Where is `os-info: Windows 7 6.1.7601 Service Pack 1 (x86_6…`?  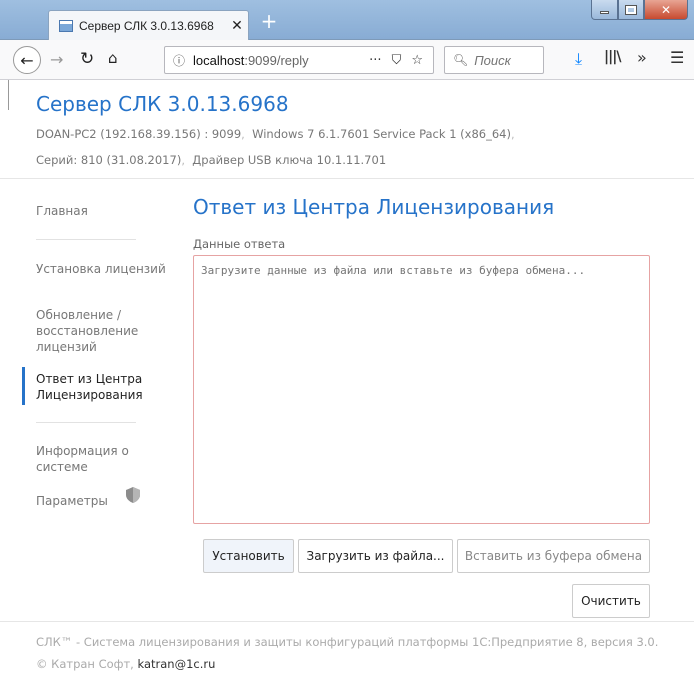 os-info: Windows 7 6.1.7601 Service Pack 1 (x86_6… is located at coordinates (381, 134).